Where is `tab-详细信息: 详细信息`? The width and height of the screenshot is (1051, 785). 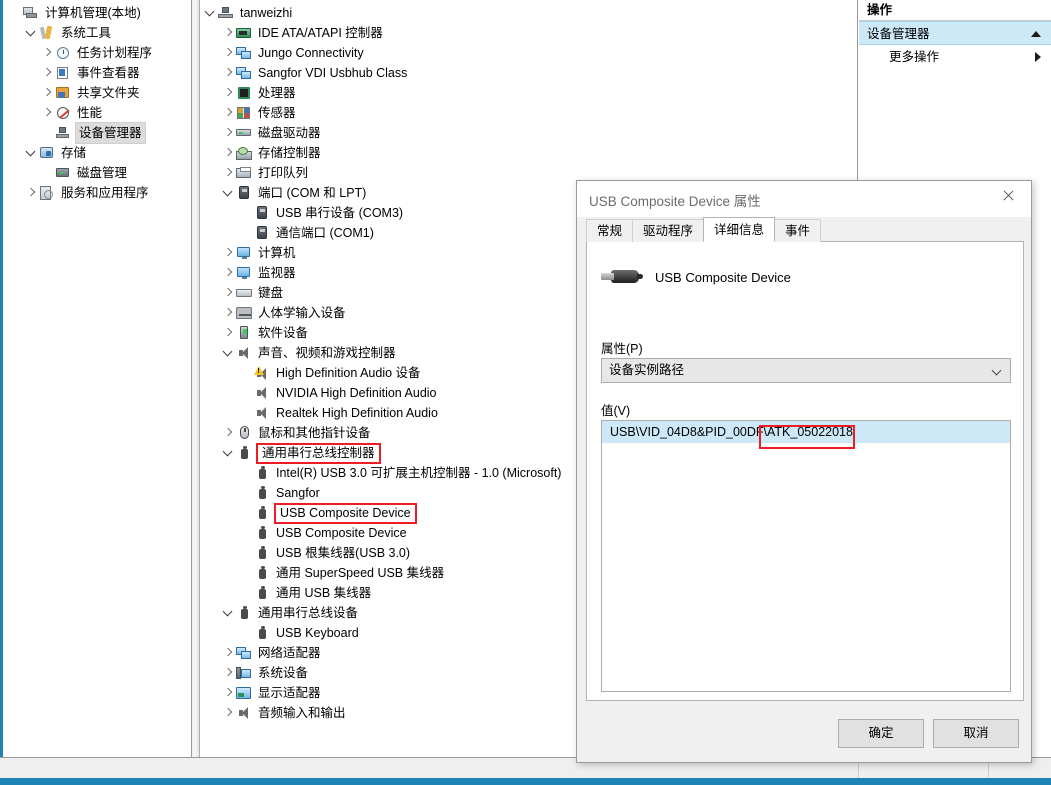
tab-详细信息: 详细信息 is located at coordinates (739, 229).